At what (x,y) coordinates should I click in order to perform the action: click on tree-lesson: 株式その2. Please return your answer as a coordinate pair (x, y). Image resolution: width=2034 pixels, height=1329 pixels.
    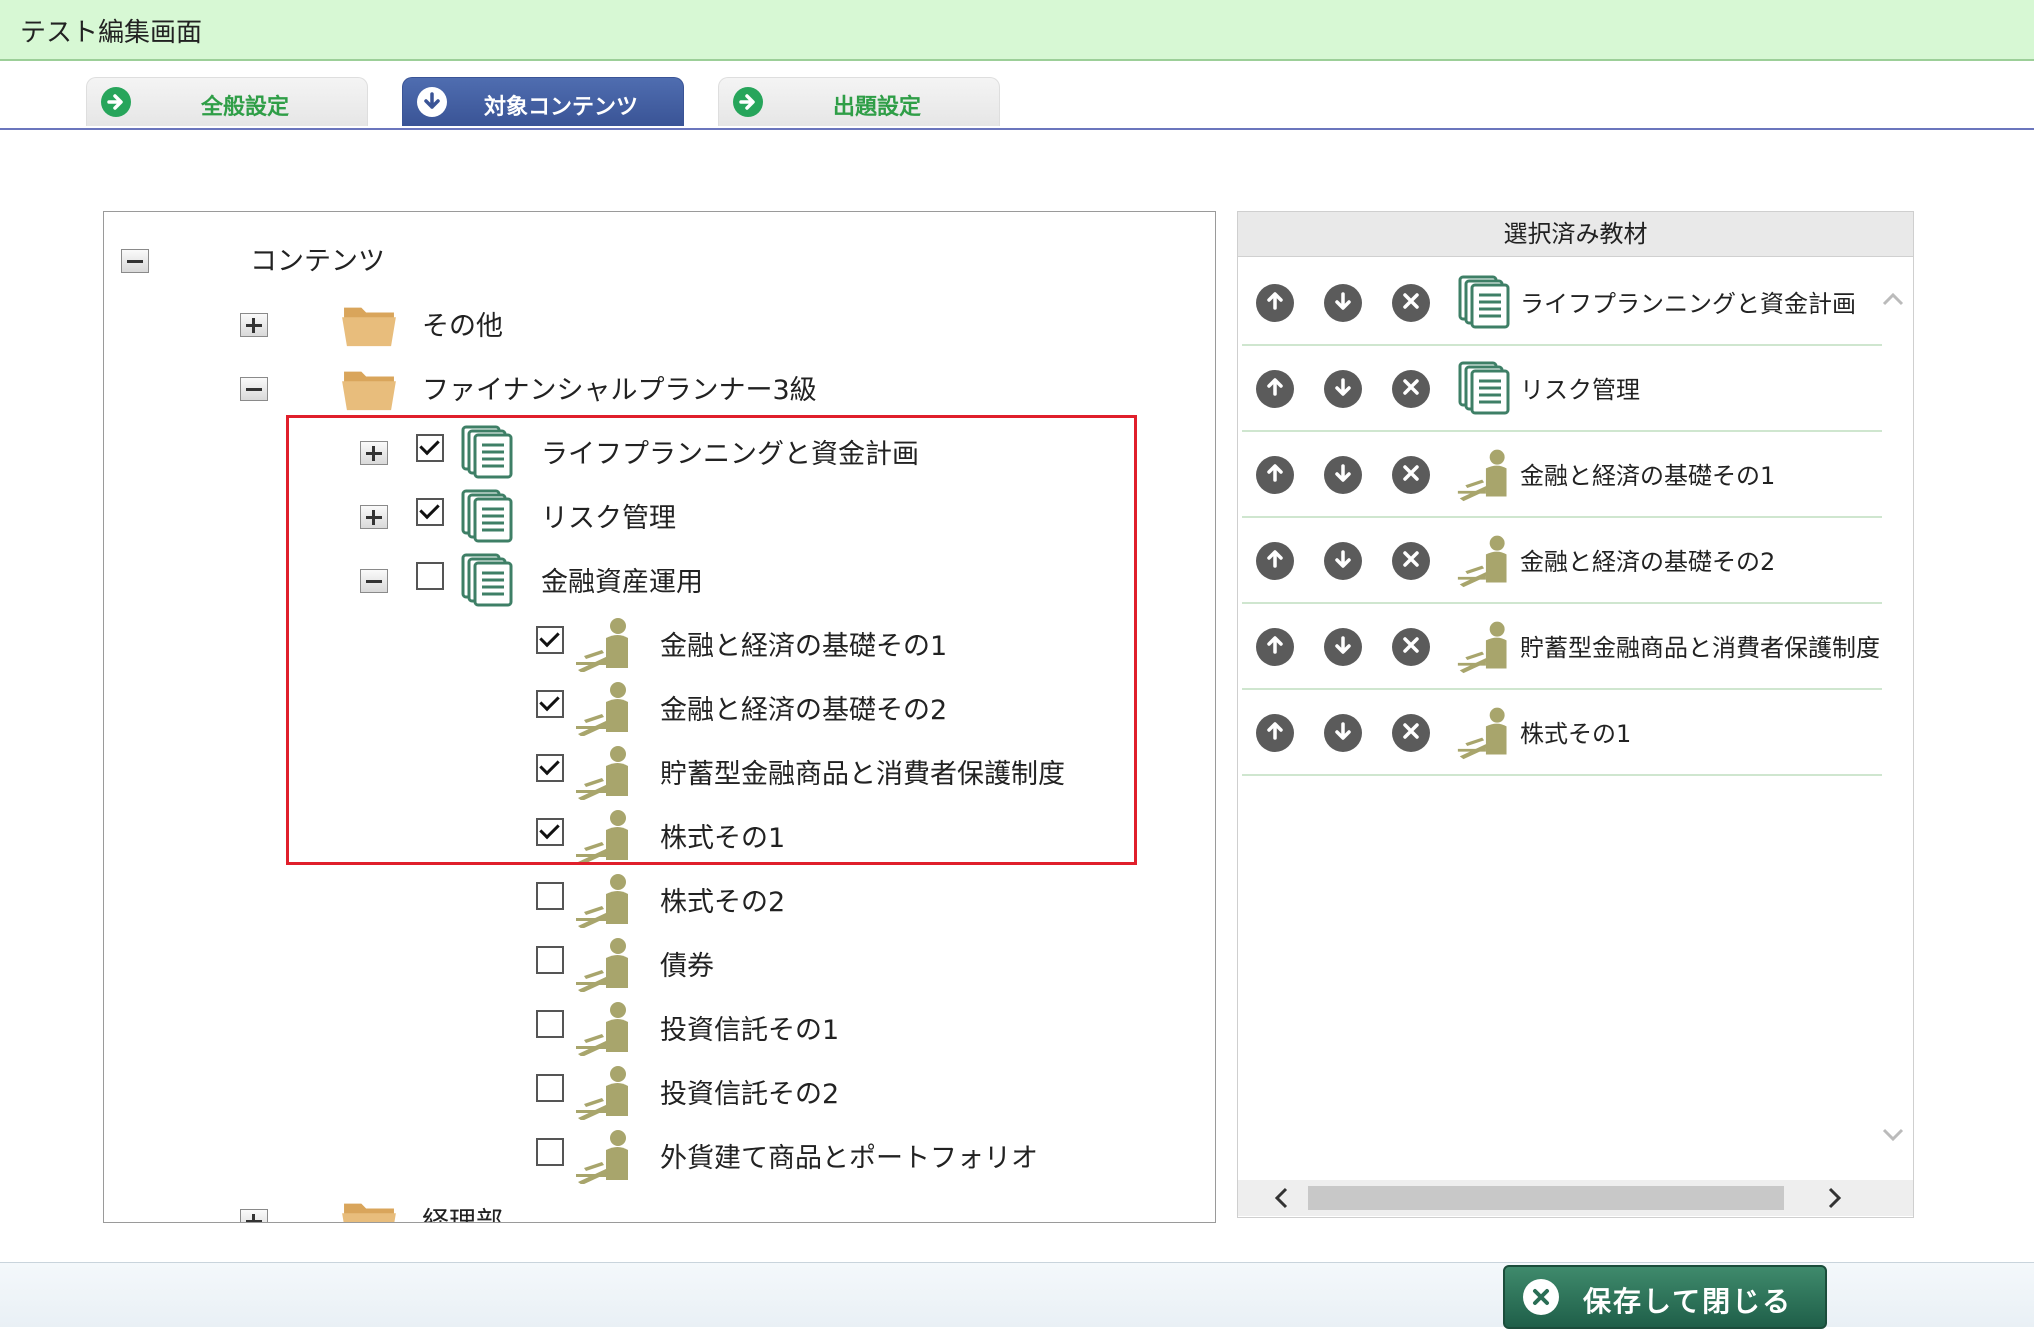
    Looking at the image, I should click on (722, 899).